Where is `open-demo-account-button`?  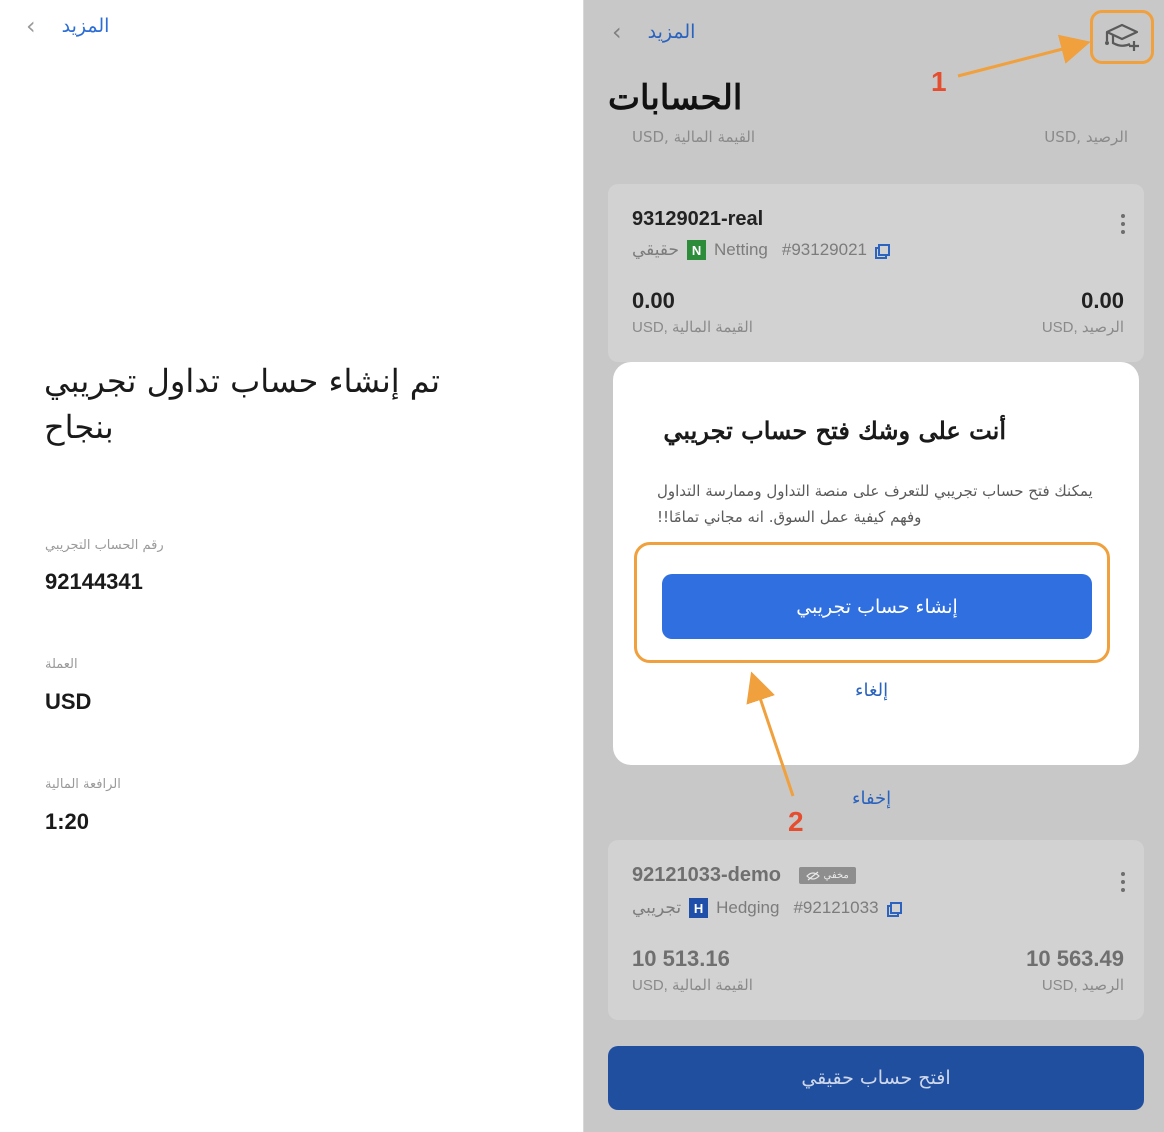 open-demo-account-button is located at coordinates (1122, 37).